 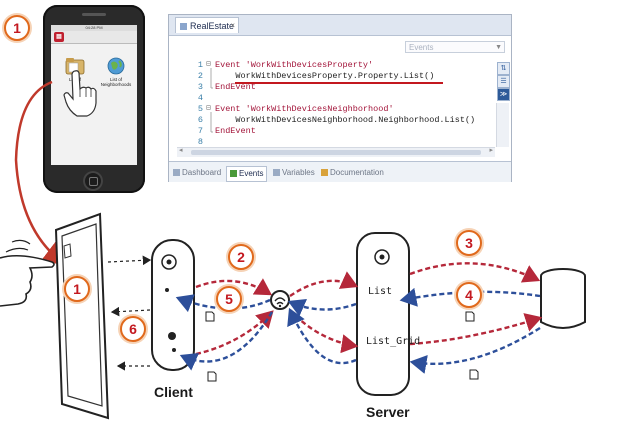 I want to click on client-label: Client, so click(x=173, y=392).